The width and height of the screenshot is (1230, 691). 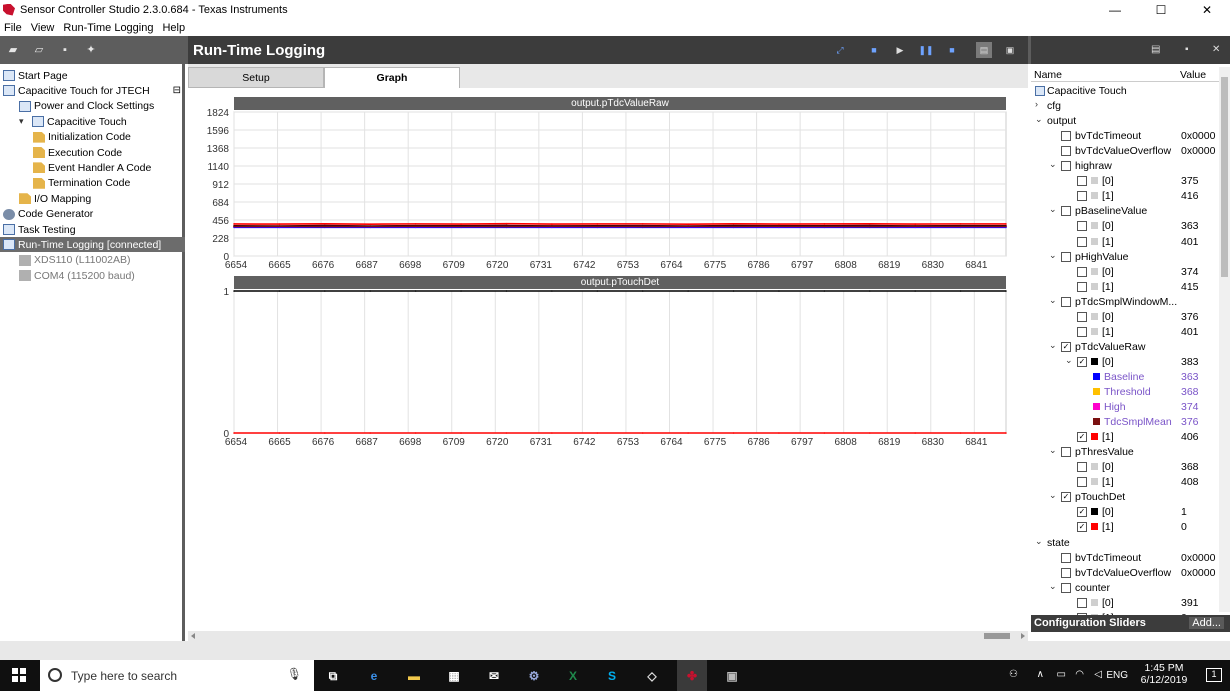 What do you see at coordinates (1126, 317) in the screenshot?
I see `variable-row: [0] 376` at bounding box center [1126, 317].